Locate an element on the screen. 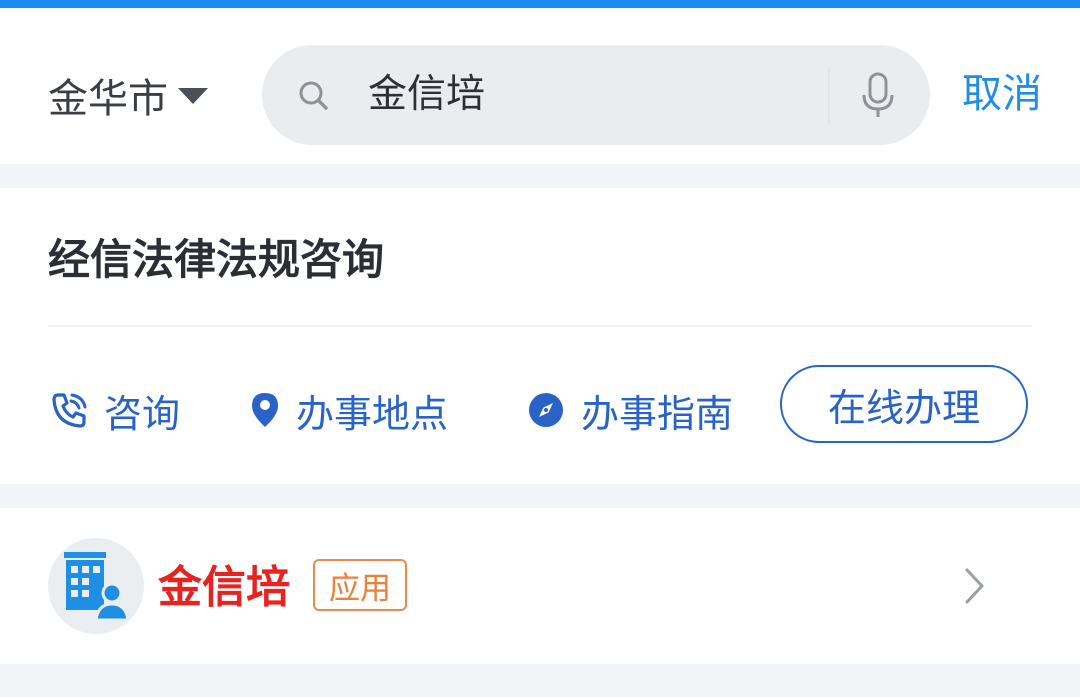 The width and height of the screenshot is (1080, 697). building-user-icon is located at coordinates (97, 587).